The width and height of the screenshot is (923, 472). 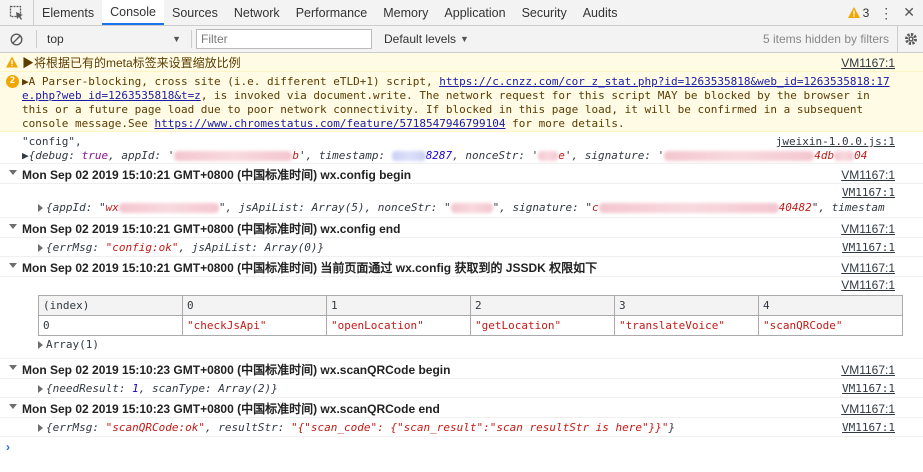 I want to click on context-value: top, so click(x=55, y=39).